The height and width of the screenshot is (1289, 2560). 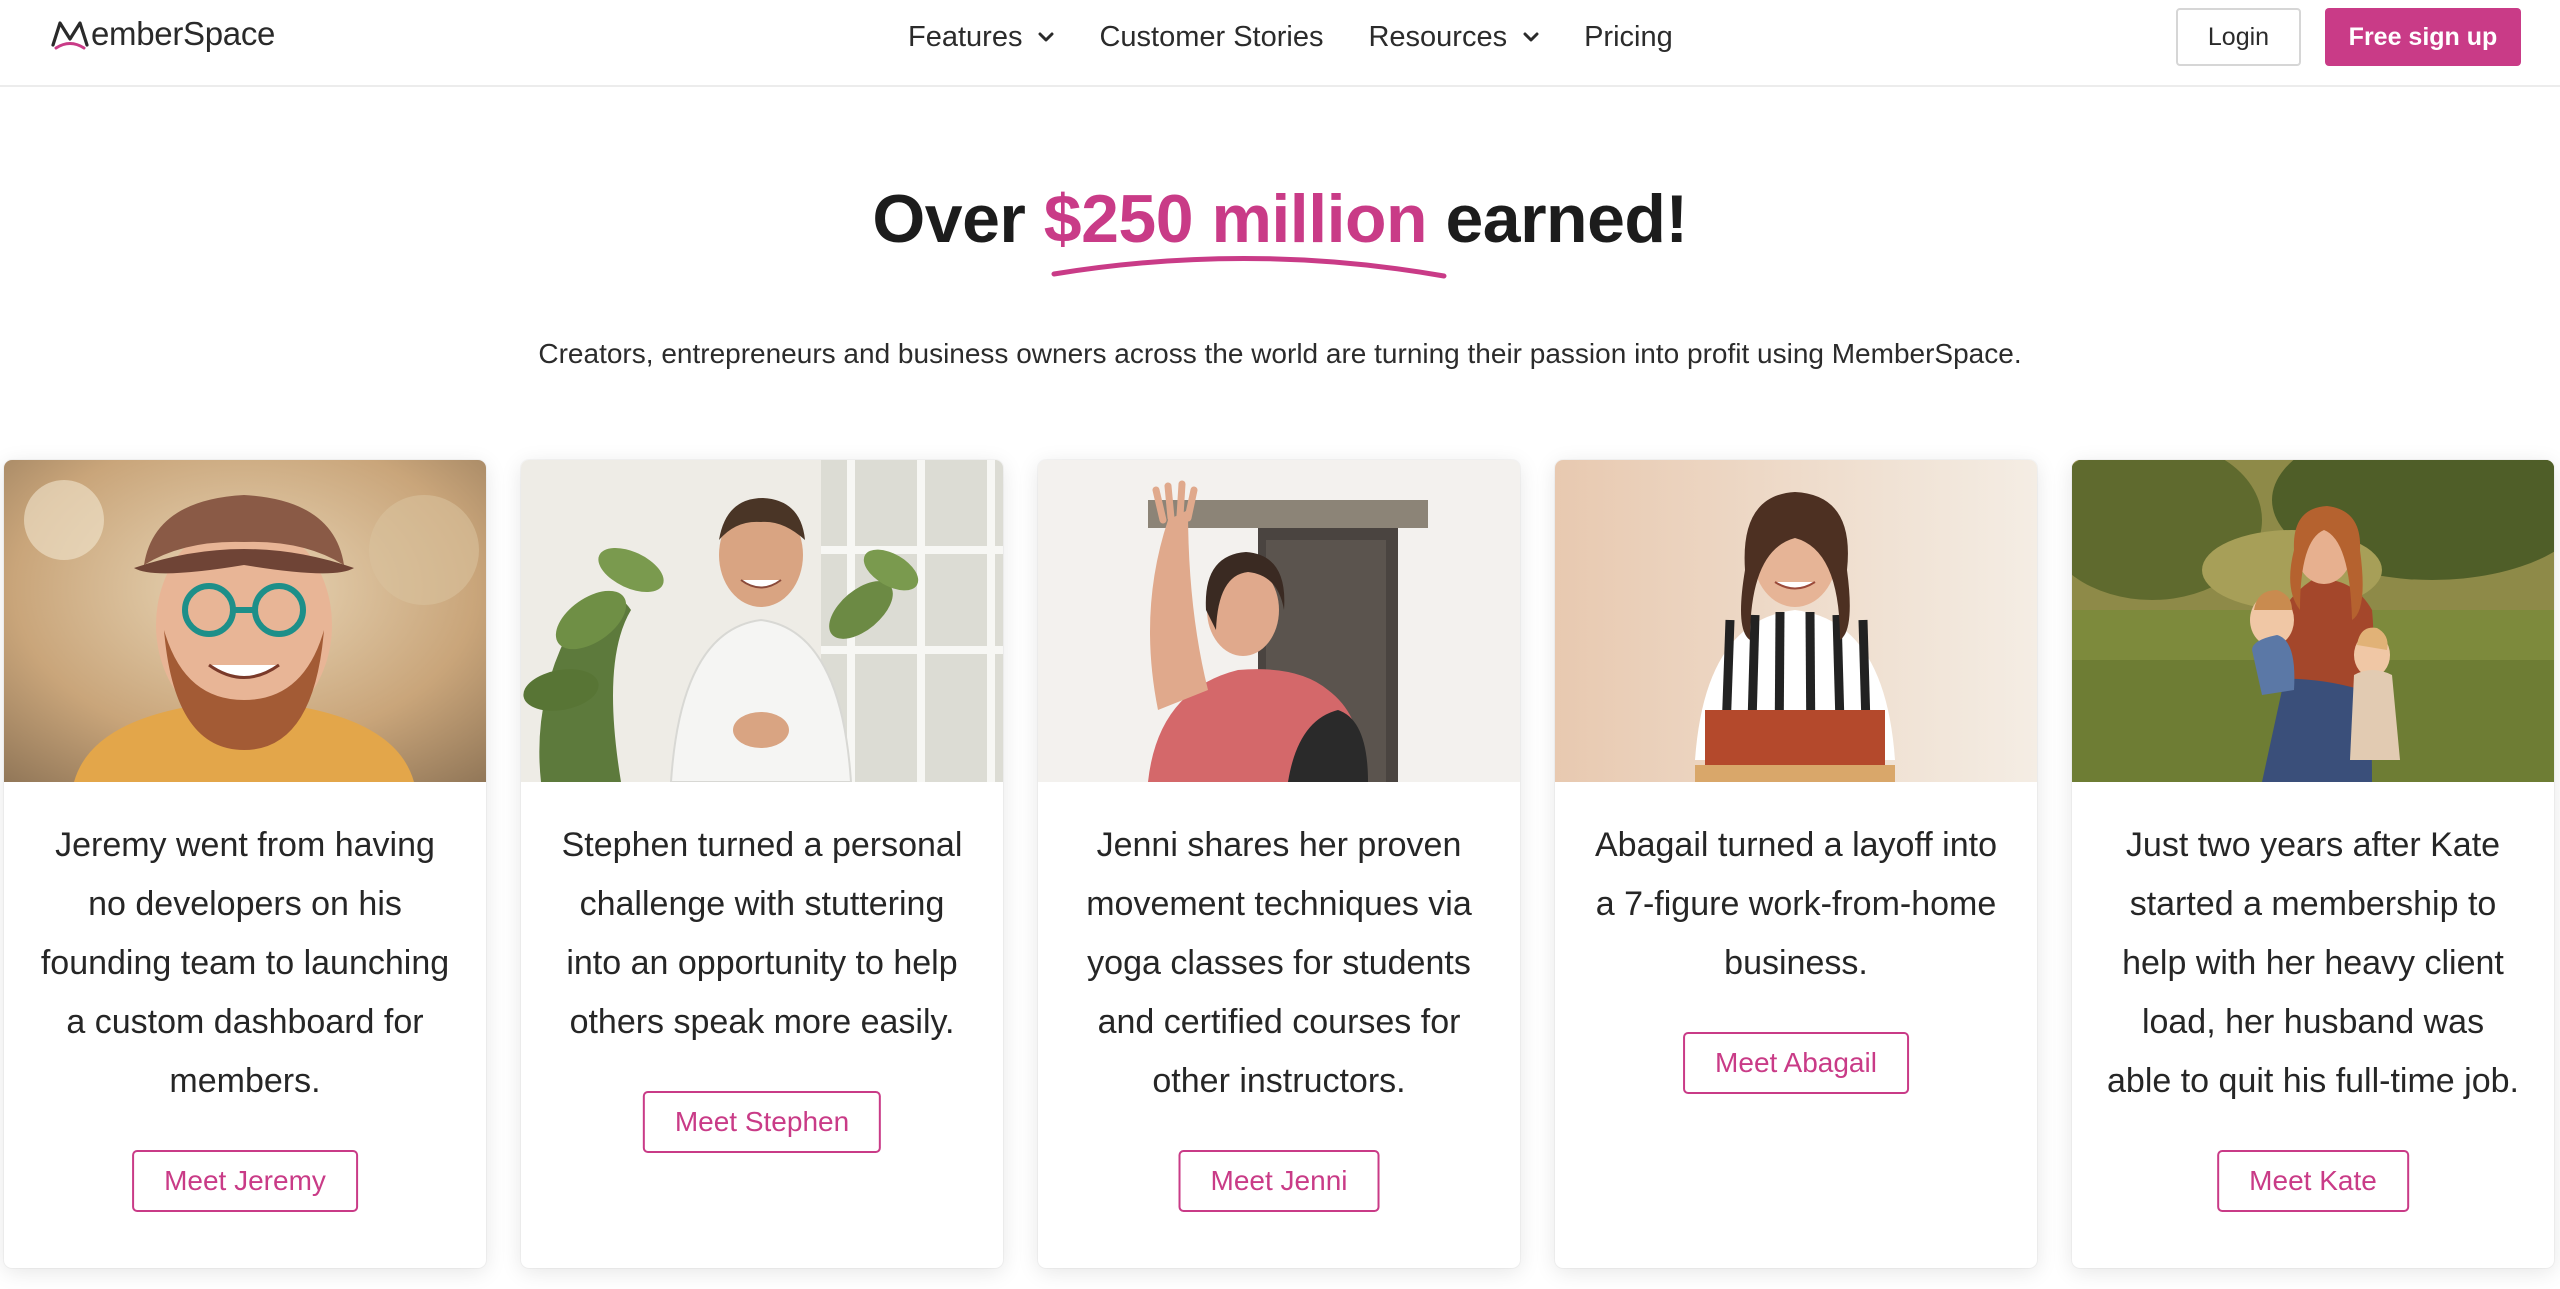 What do you see at coordinates (965, 36) in the screenshot?
I see `menu-item-label: Features` at bounding box center [965, 36].